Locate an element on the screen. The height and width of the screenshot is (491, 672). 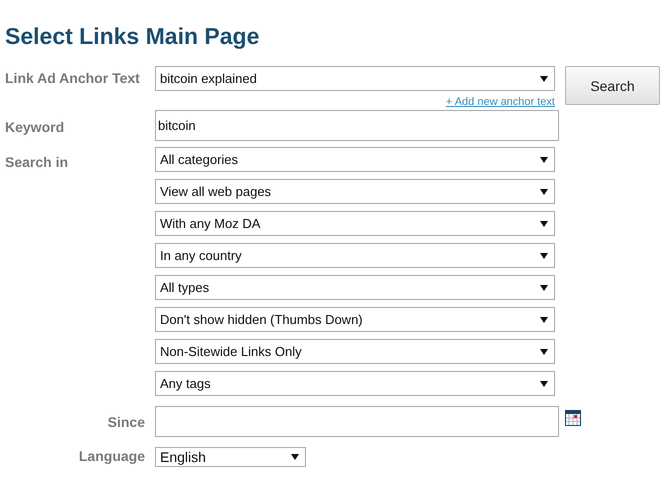
field-label: Keyword is located at coordinates (35, 127).